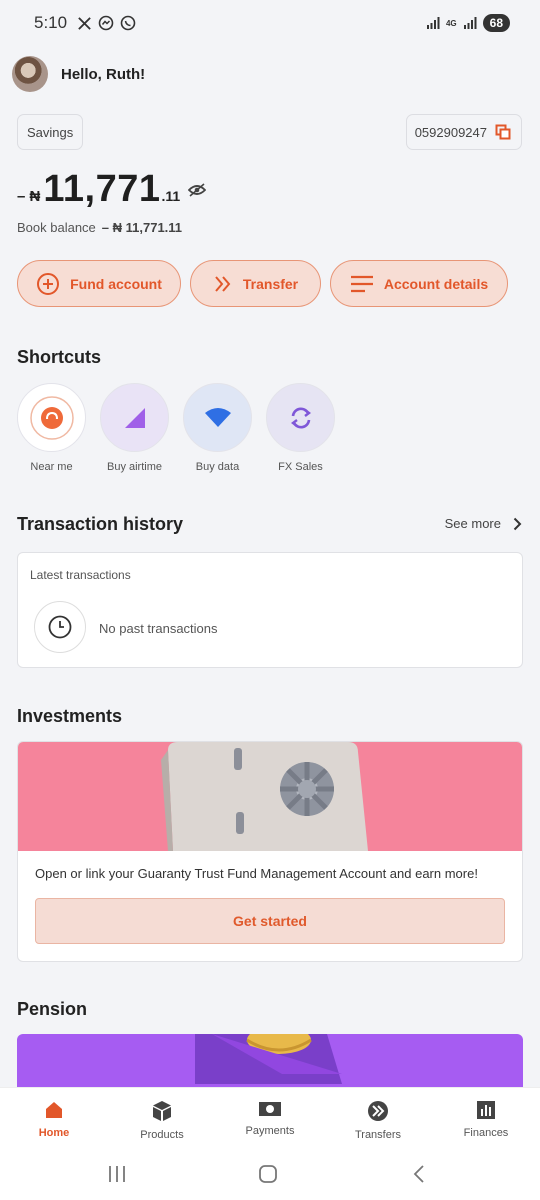 The height and width of the screenshot is (1200, 540). Describe the element at coordinates (100, 524) in the screenshot. I see `transaction-history-title: Transaction history` at that location.